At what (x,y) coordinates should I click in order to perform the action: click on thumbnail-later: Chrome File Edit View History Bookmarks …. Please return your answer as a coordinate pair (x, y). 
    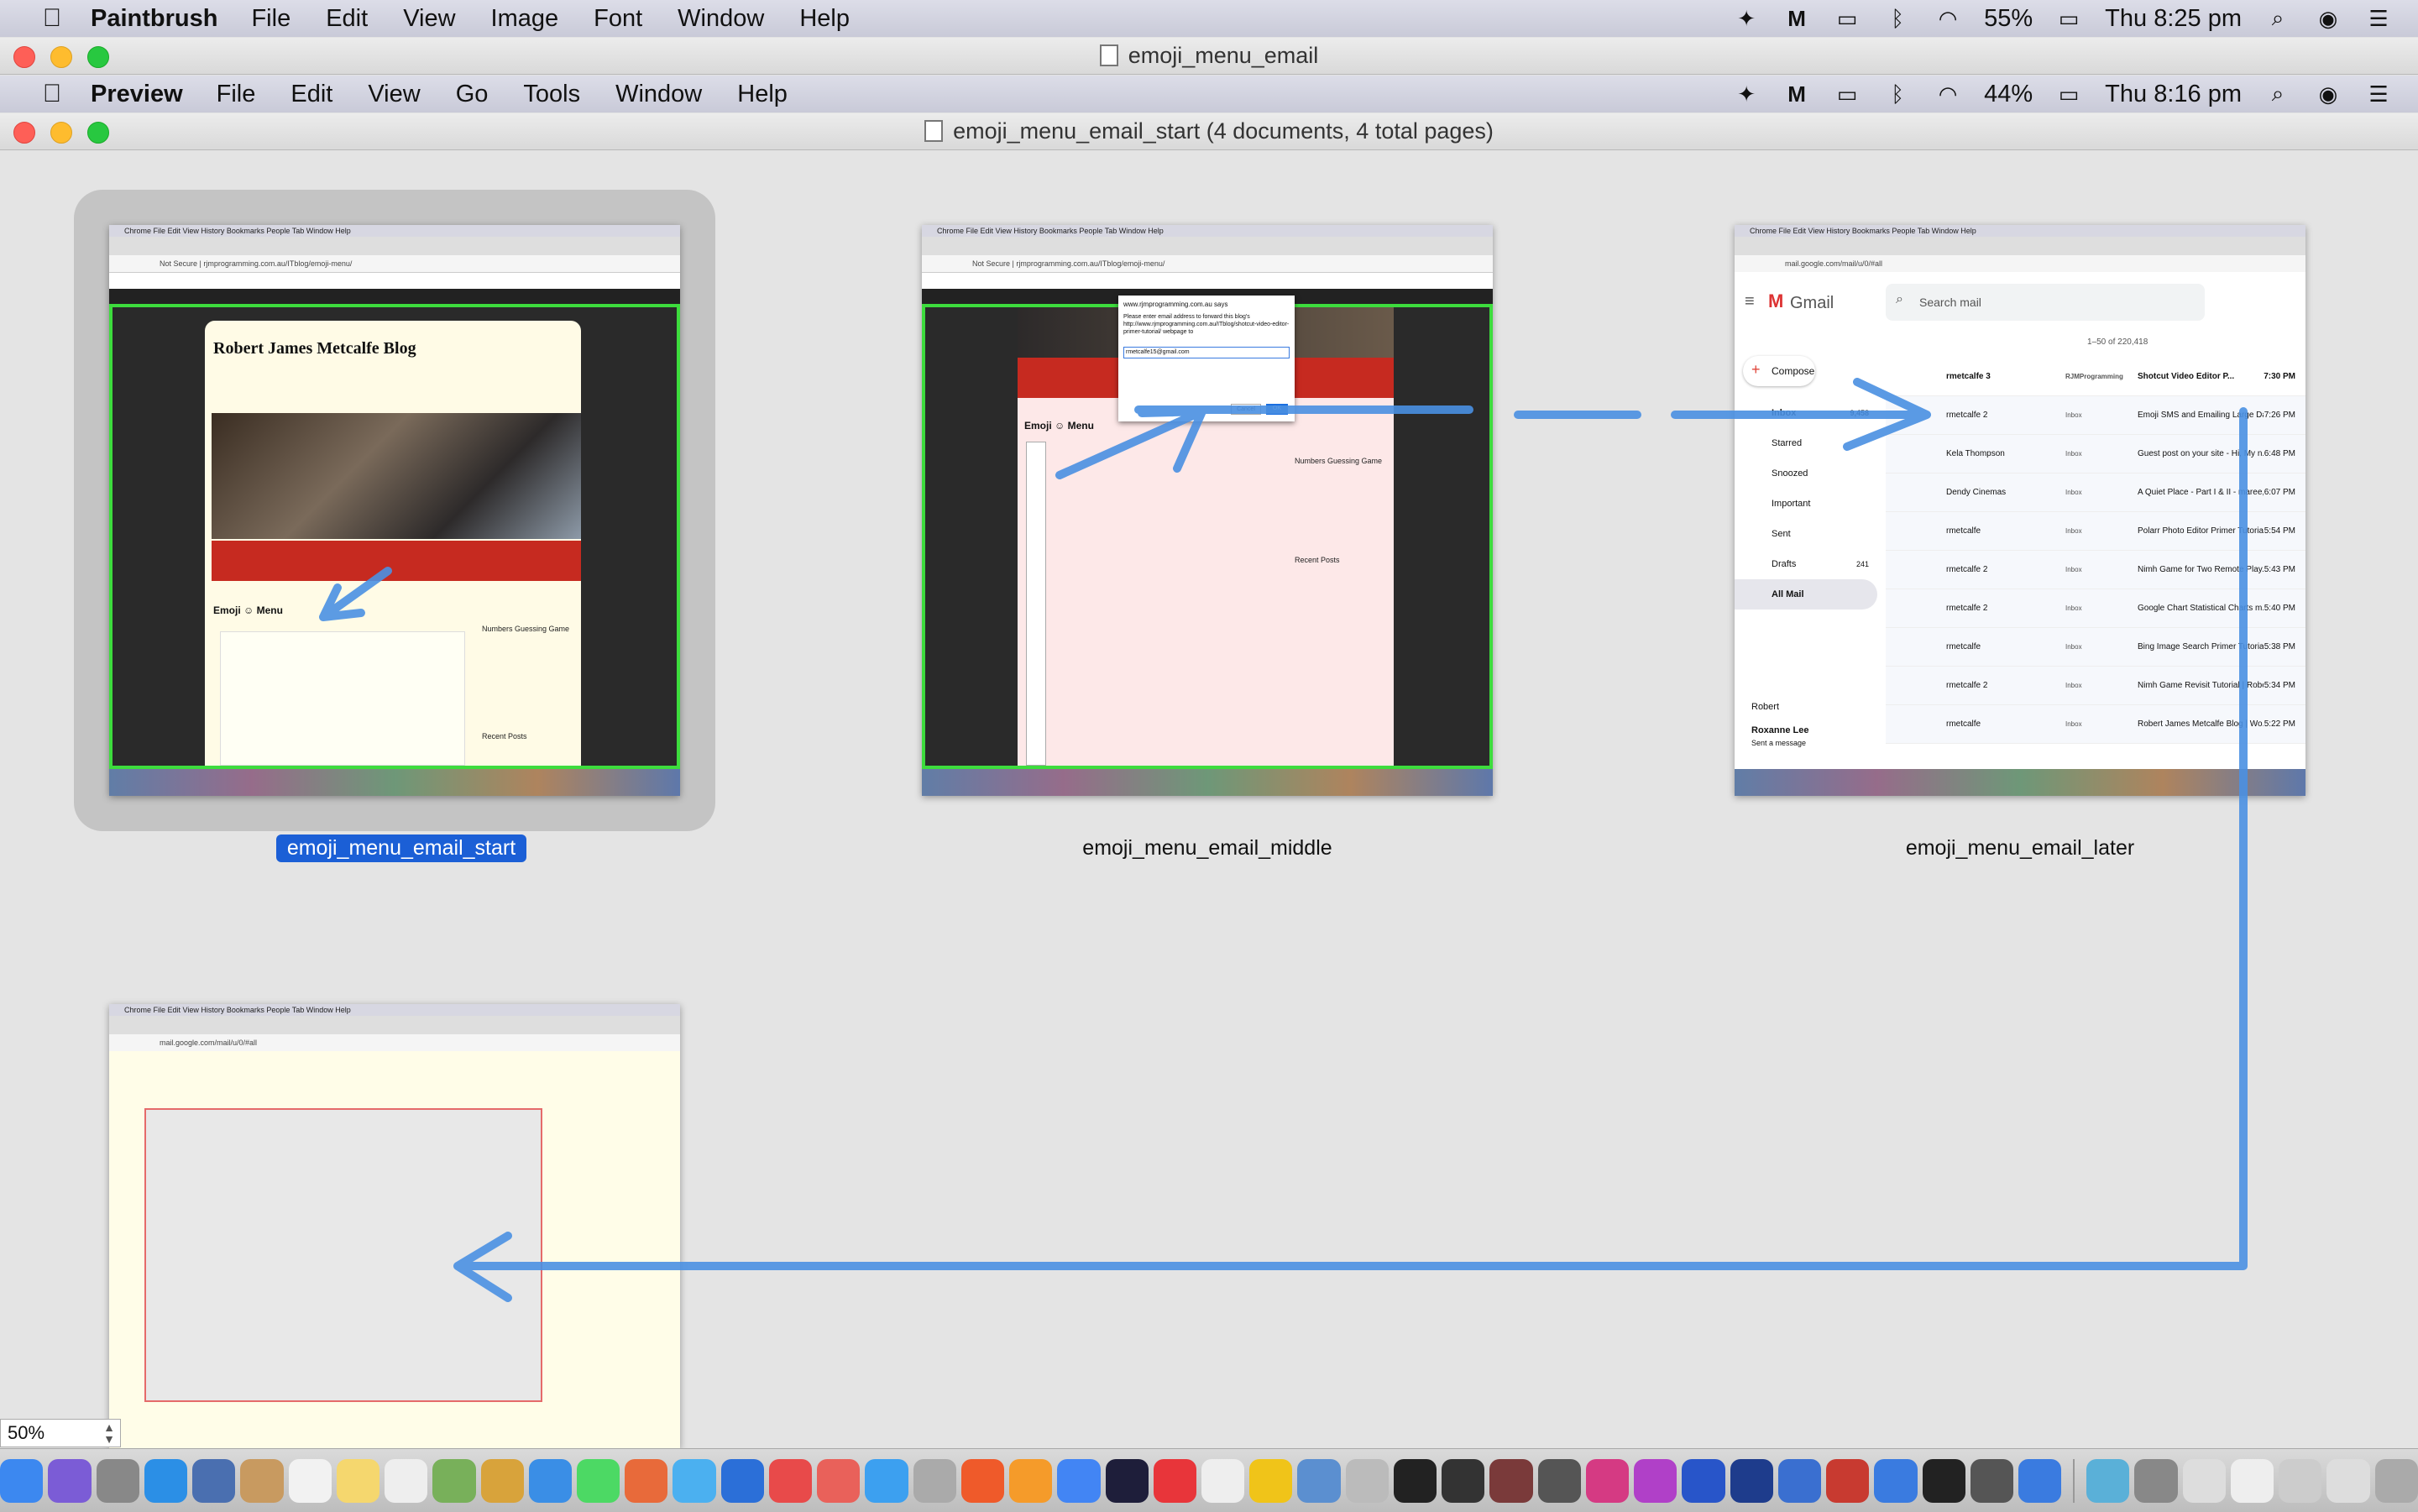
    Looking at the image, I should click on (2020, 510).